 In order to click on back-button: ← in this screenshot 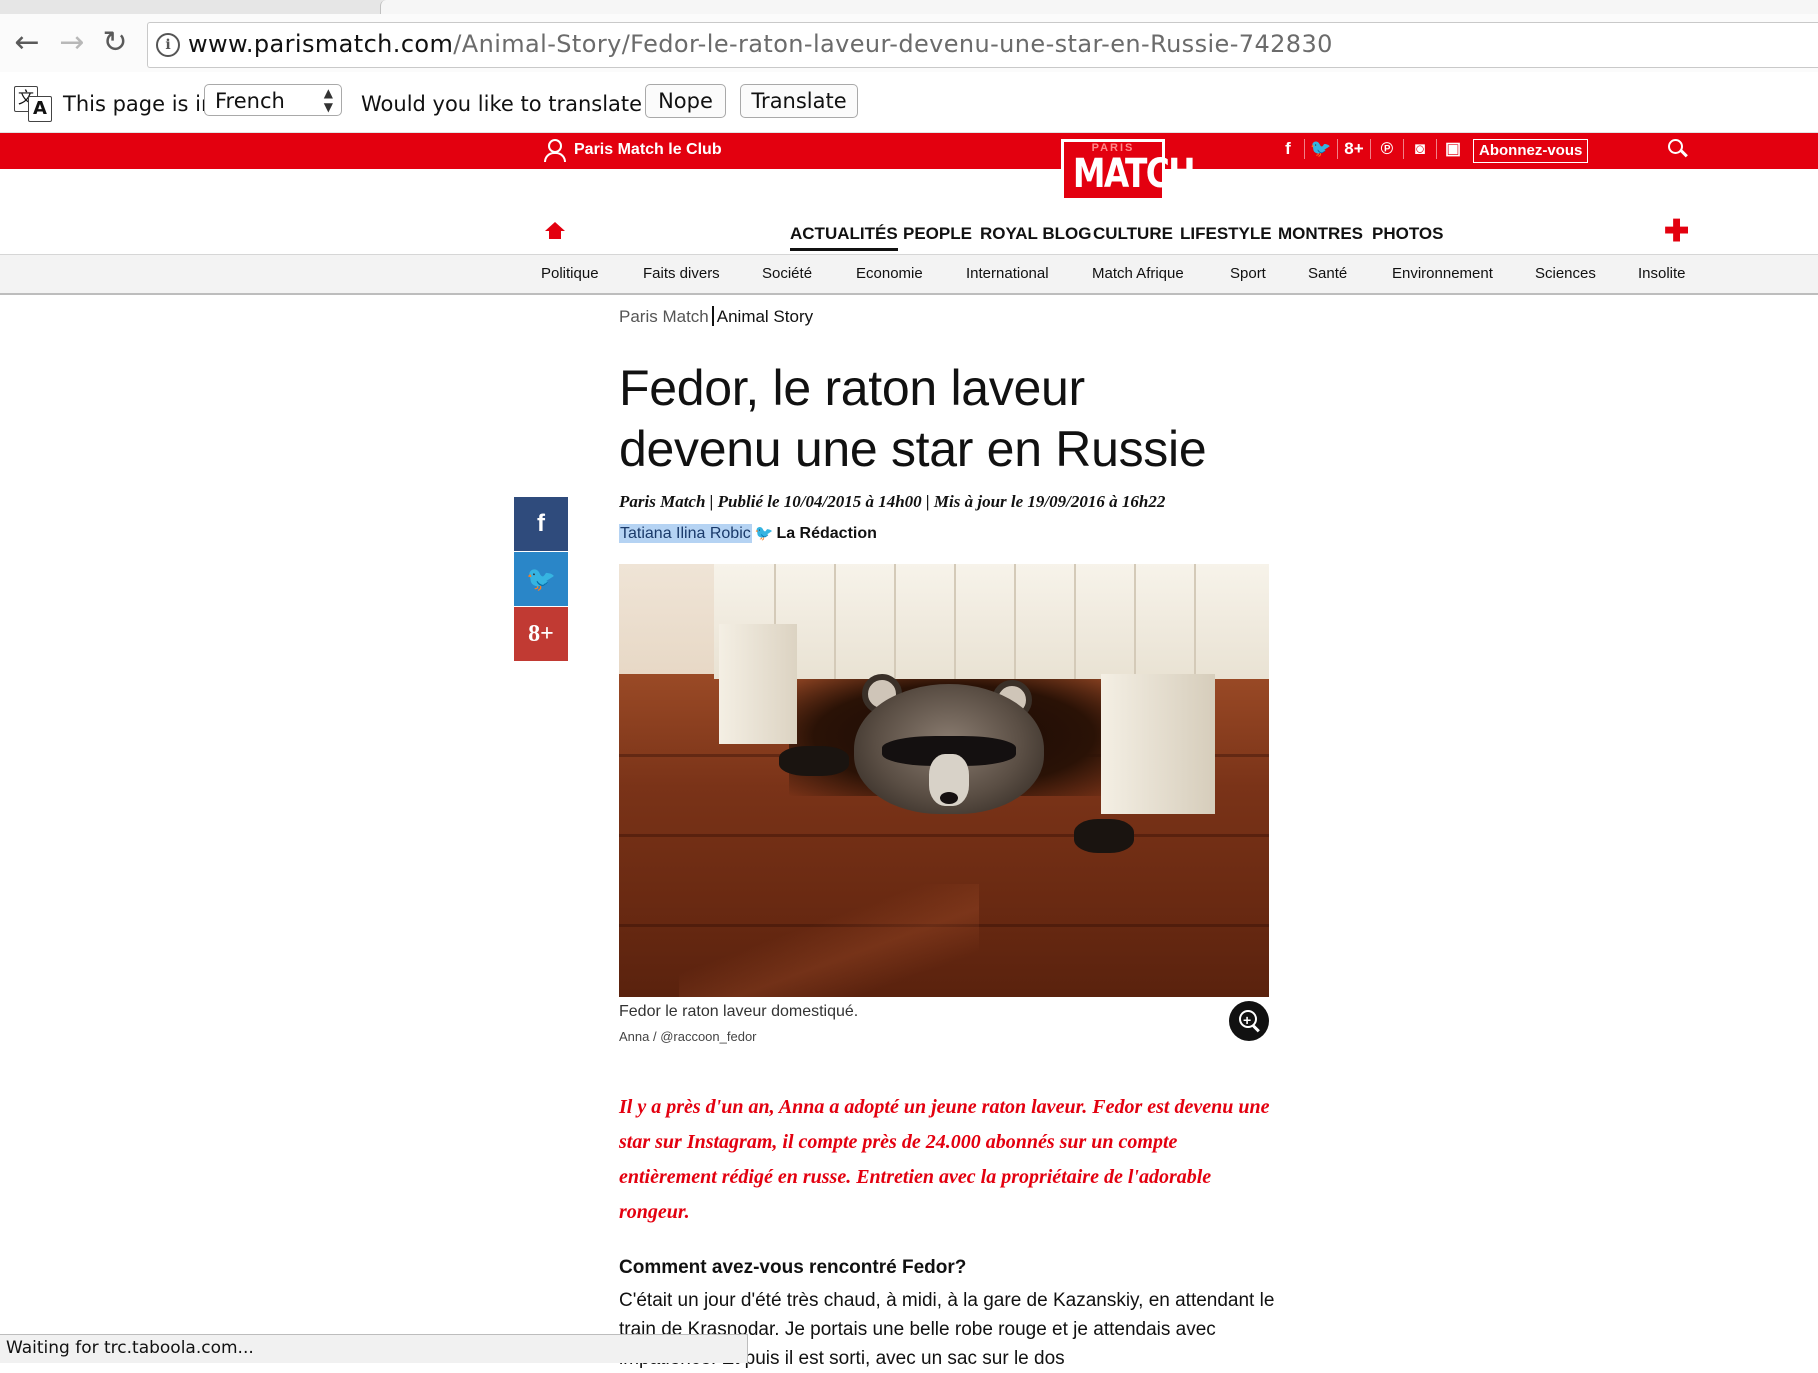, I will do `click(27, 43)`.